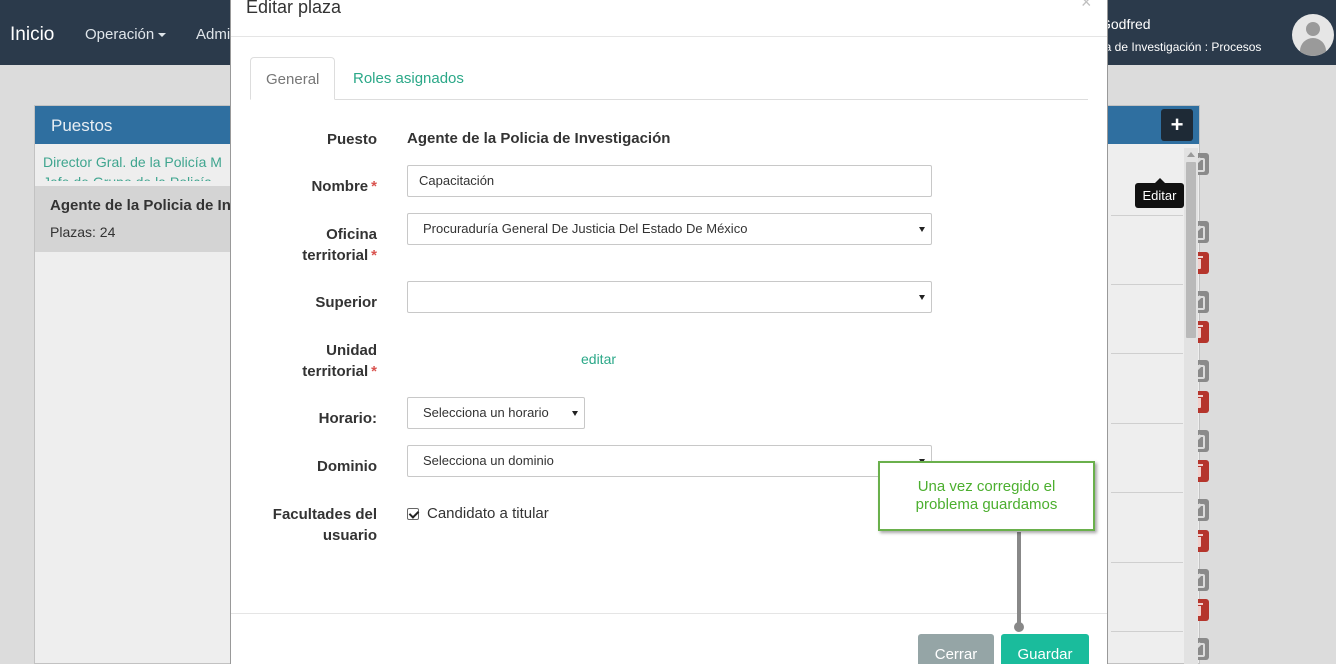  Describe the element at coordinates (1313, 29) in the screenshot. I see `avatar-head` at that location.